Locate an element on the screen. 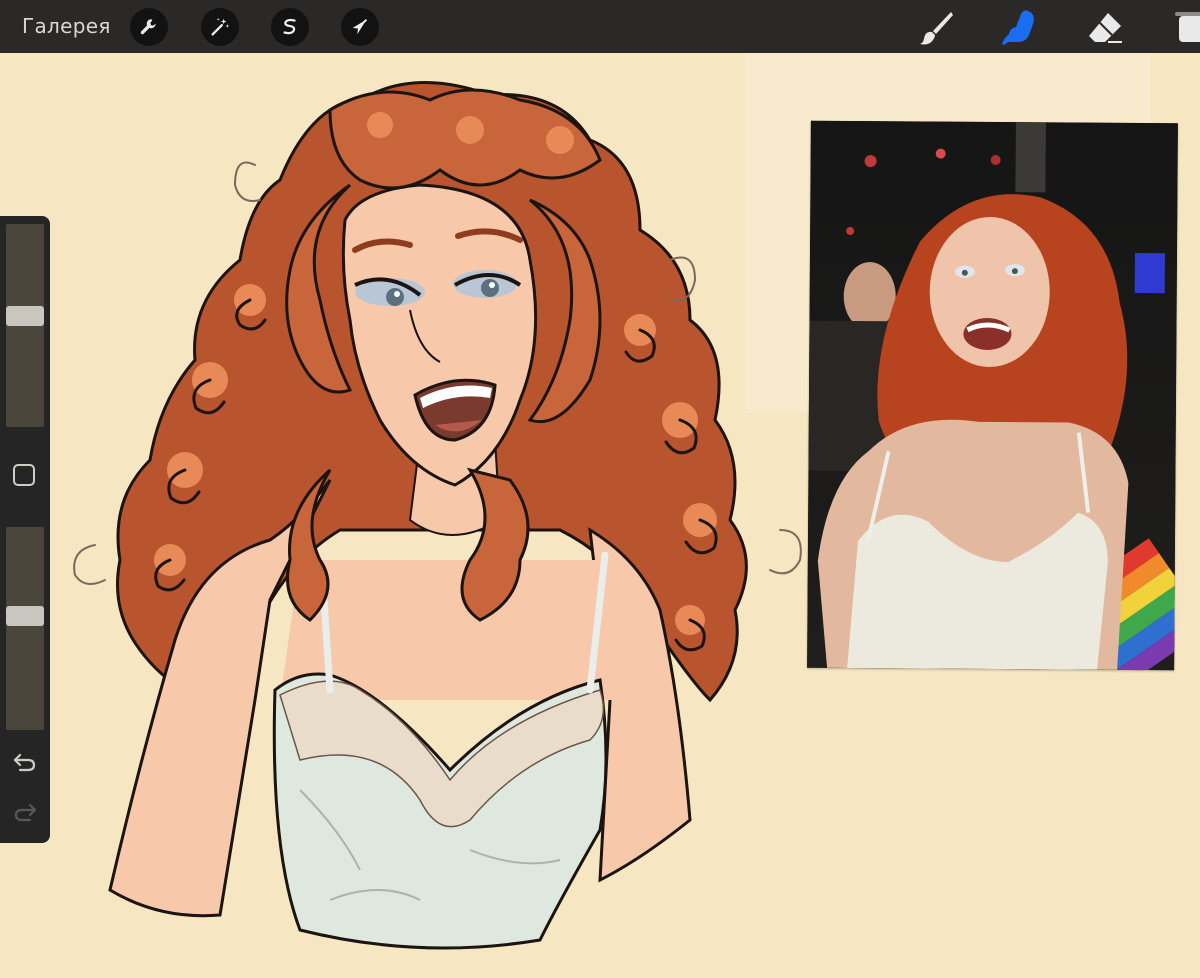 This screenshot has height=978, width=1200. eraser-tool-button is located at coordinates (1105, 28).